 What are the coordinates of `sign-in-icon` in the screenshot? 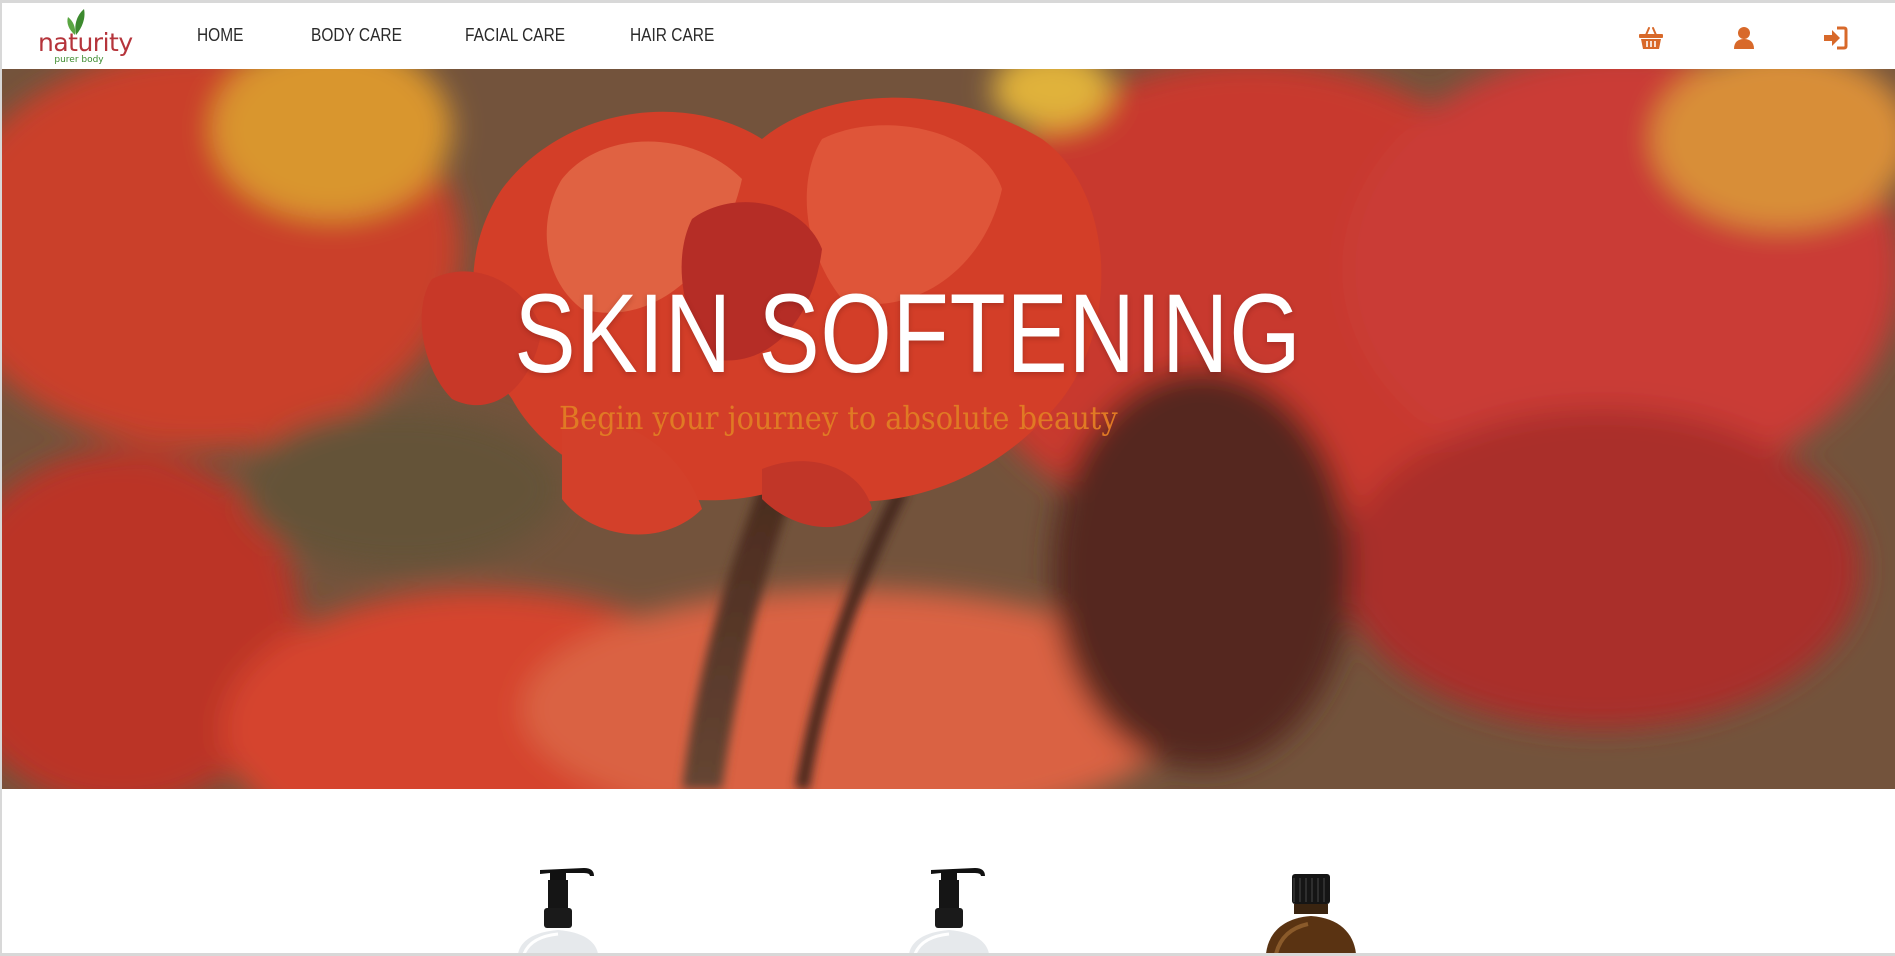 It's located at (1835, 38).